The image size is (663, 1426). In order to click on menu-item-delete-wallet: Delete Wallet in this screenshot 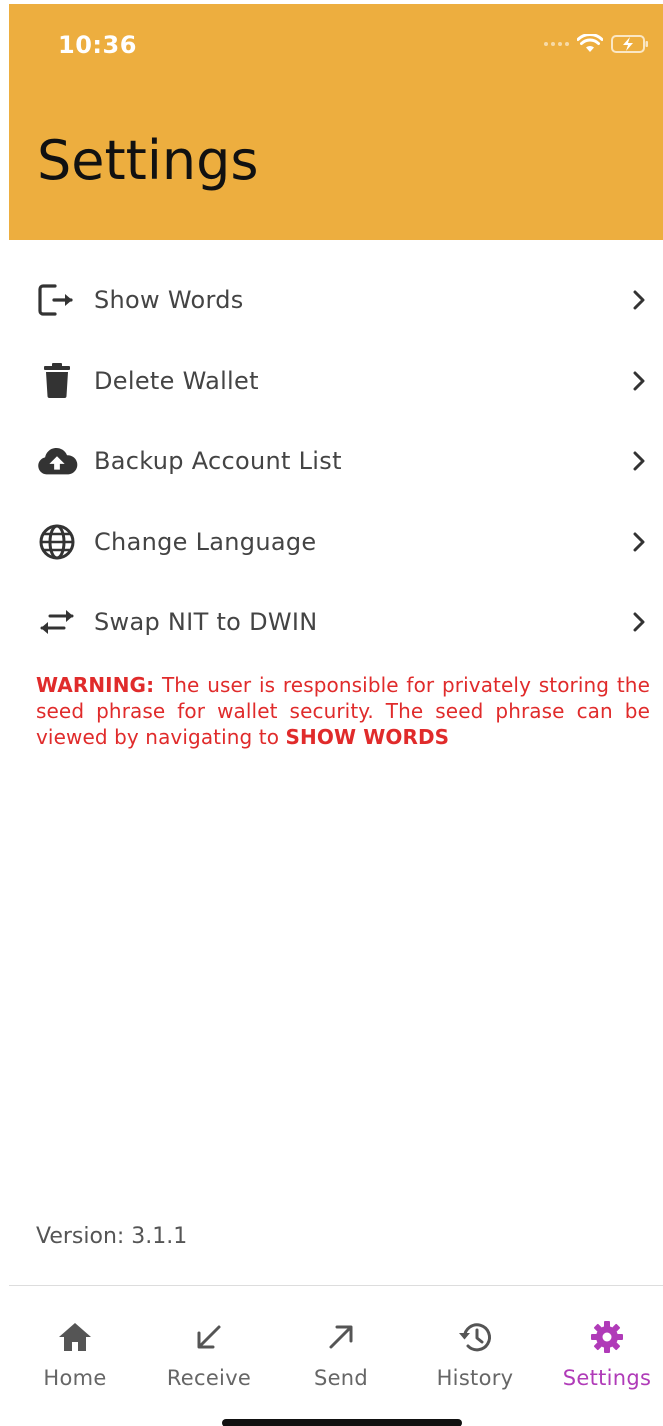, I will do `click(331, 381)`.